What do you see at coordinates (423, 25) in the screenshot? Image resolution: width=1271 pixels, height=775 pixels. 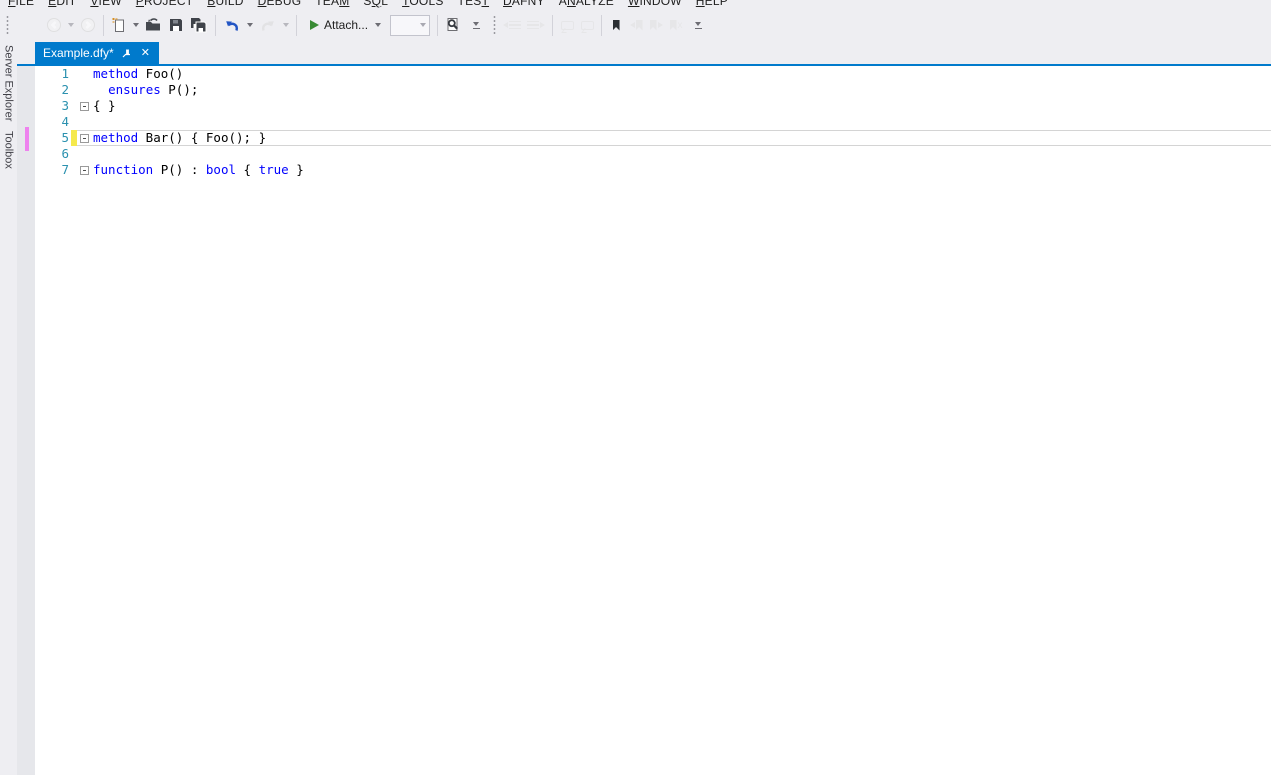 I see `combo-dropdown-icon` at bounding box center [423, 25].